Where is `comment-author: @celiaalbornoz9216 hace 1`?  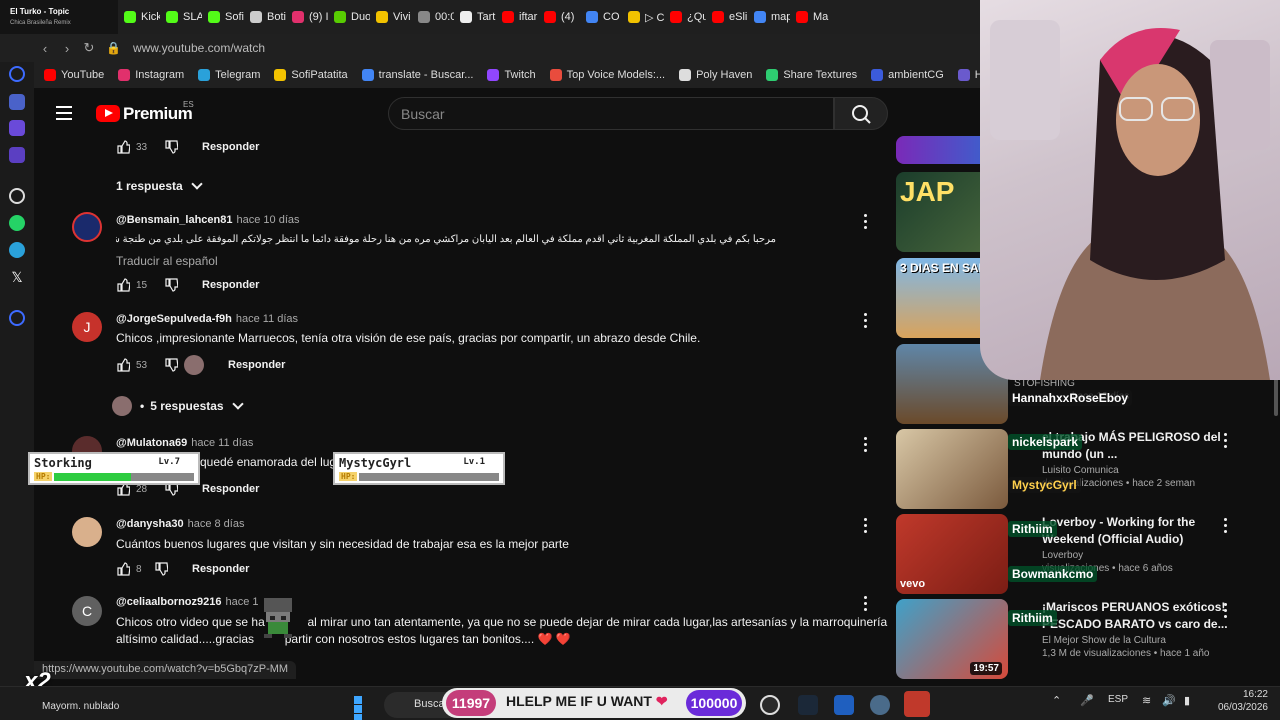 comment-author: @celiaalbornoz9216 hace 1 is located at coordinates (187, 602).